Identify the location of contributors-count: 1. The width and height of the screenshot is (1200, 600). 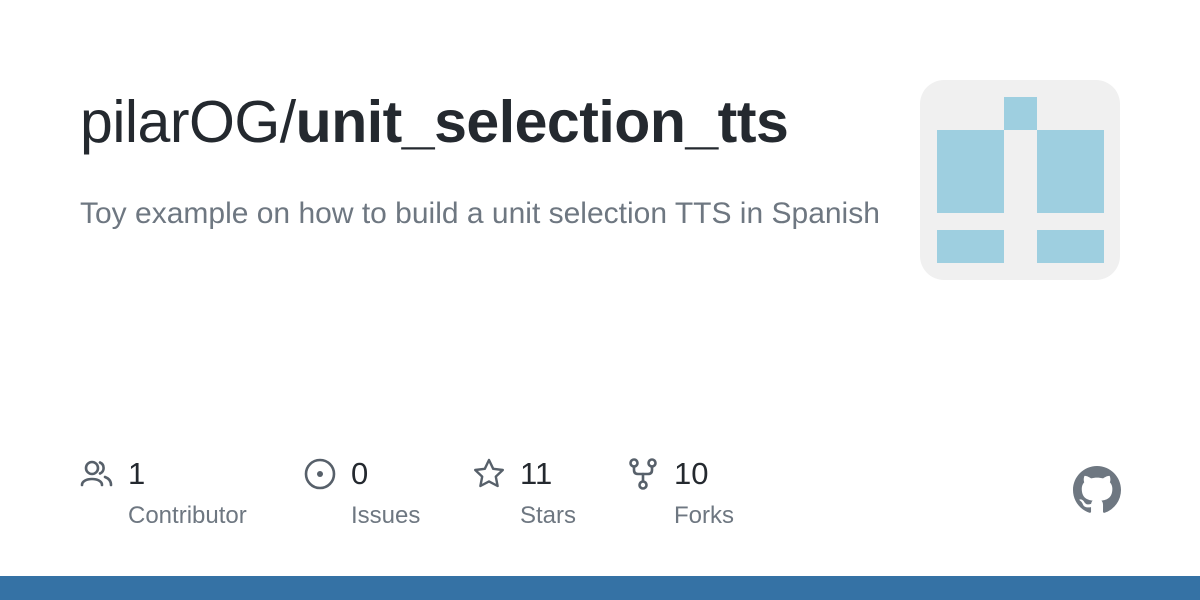
(137, 473).